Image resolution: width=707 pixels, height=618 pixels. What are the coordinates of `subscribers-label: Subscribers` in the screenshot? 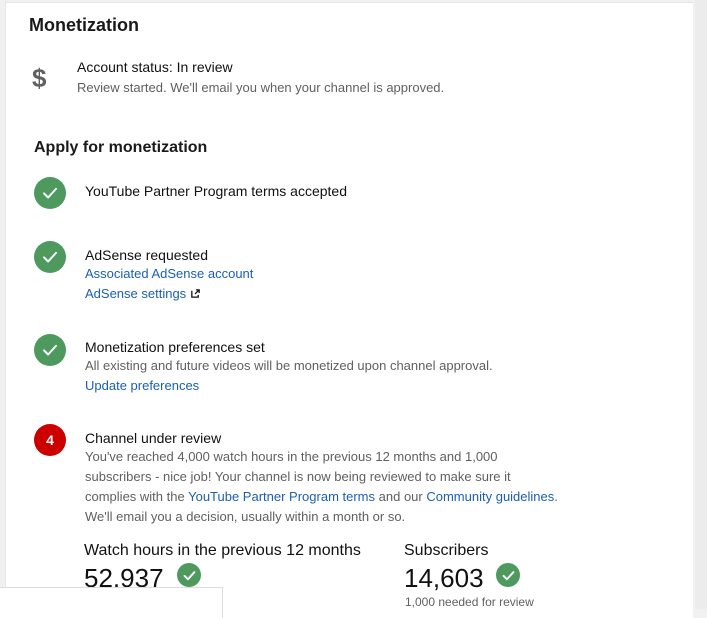 It's located at (446, 550).